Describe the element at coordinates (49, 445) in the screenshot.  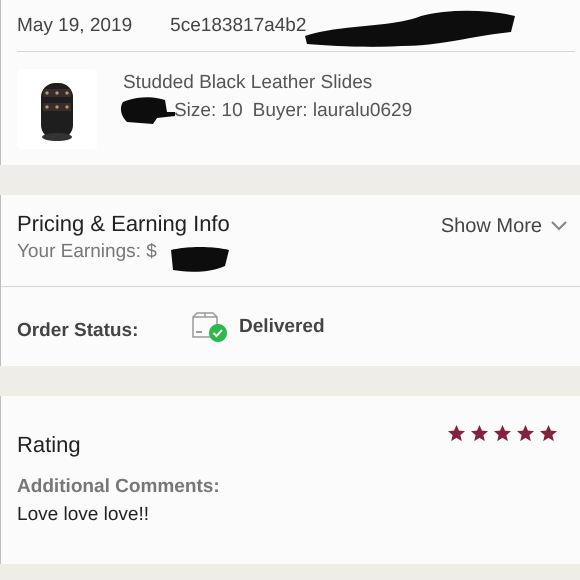
I see `rating-title: Rating` at that location.